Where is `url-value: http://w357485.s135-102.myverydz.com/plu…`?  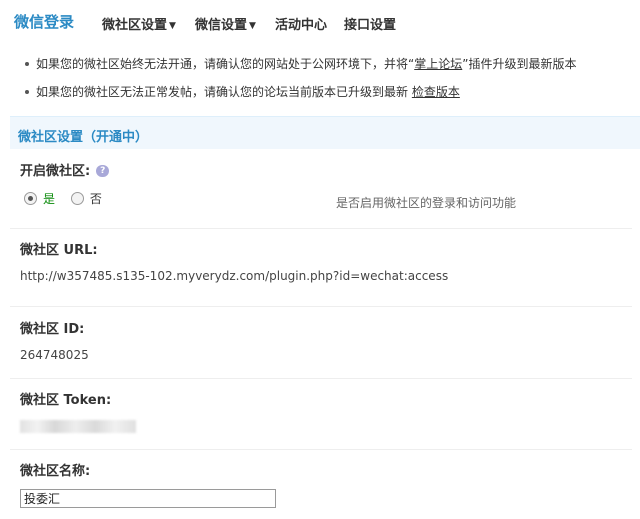 url-value: http://w357485.s135-102.myverydz.com/plu… is located at coordinates (234, 276).